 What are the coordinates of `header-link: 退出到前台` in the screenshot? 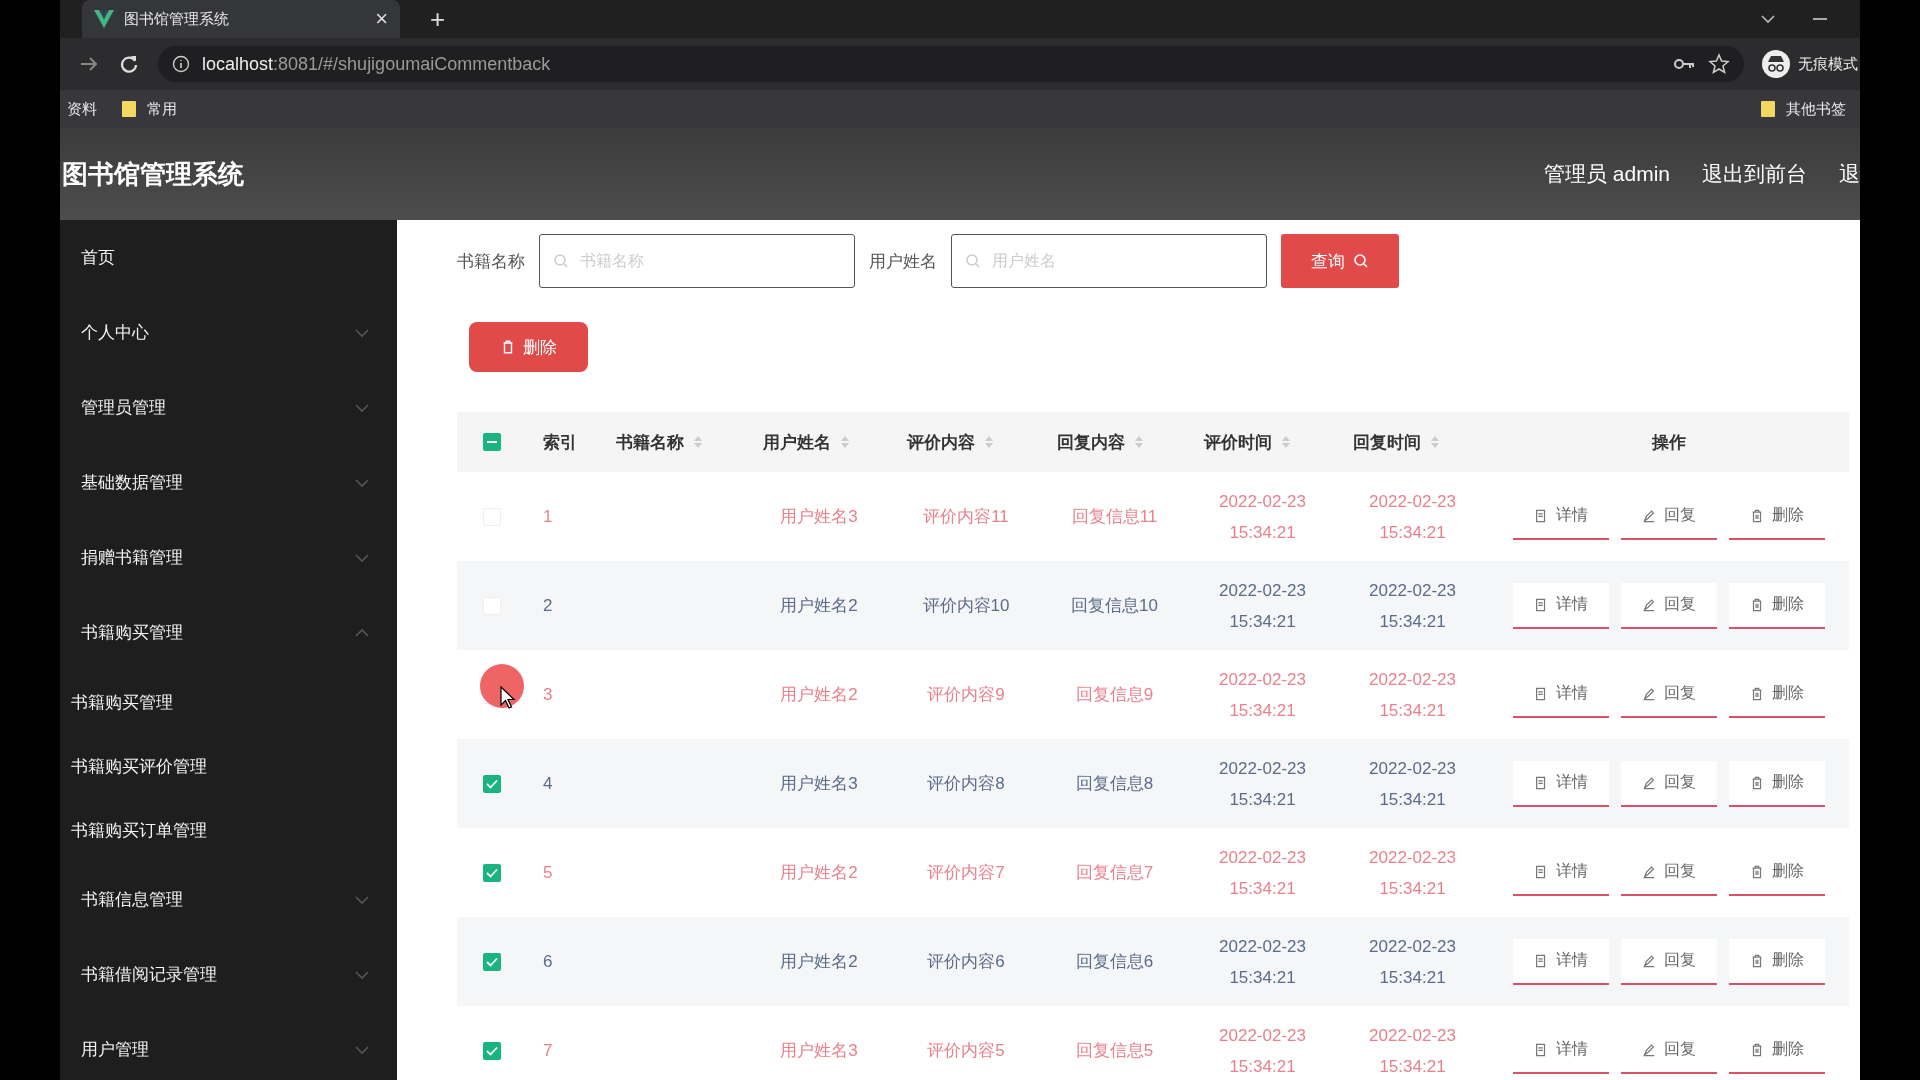 It's located at (1754, 174).